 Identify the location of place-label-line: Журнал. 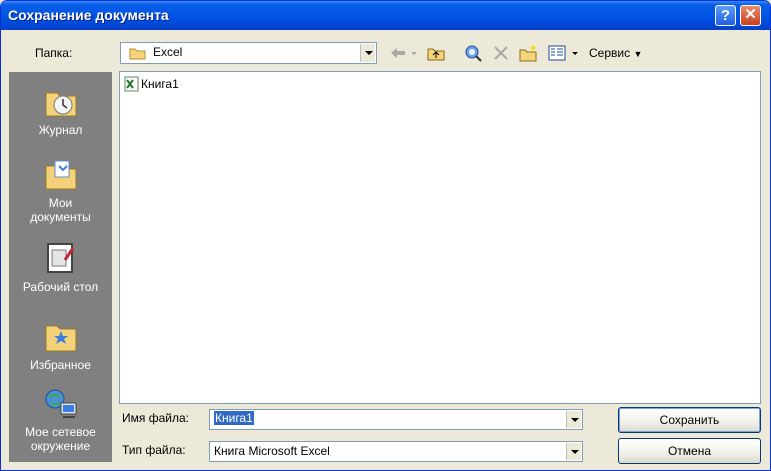
(60, 130).